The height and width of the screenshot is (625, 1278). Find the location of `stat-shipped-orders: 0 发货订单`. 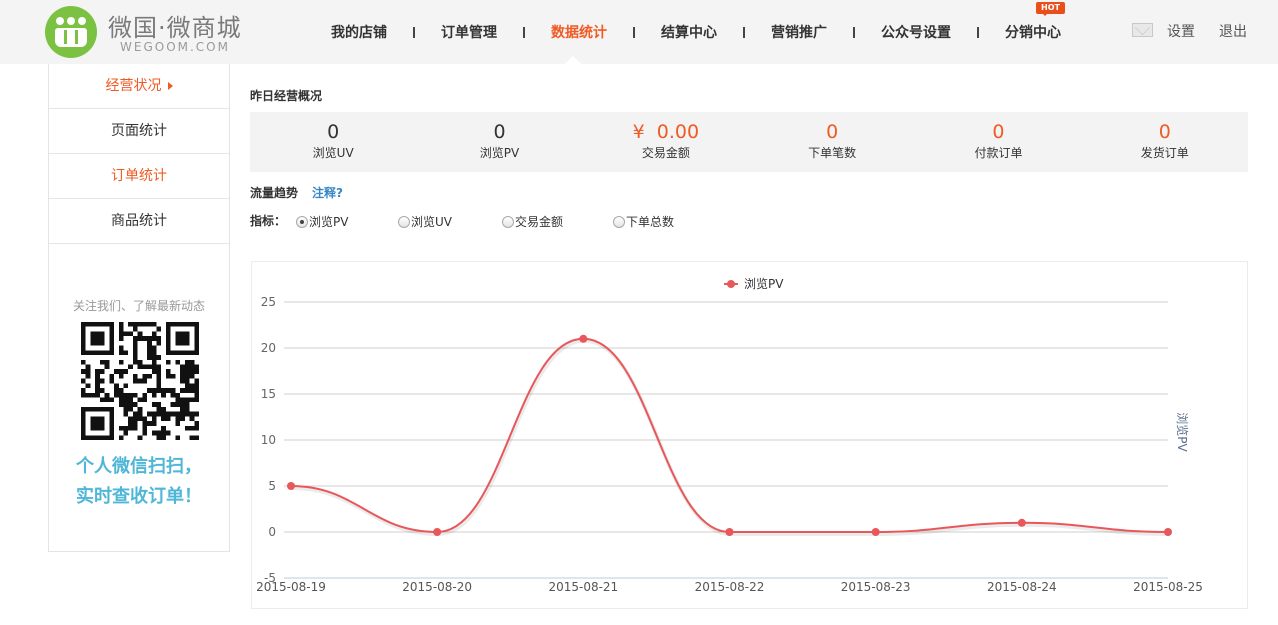

stat-shipped-orders: 0 发货订单 is located at coordinates (1165, 142).